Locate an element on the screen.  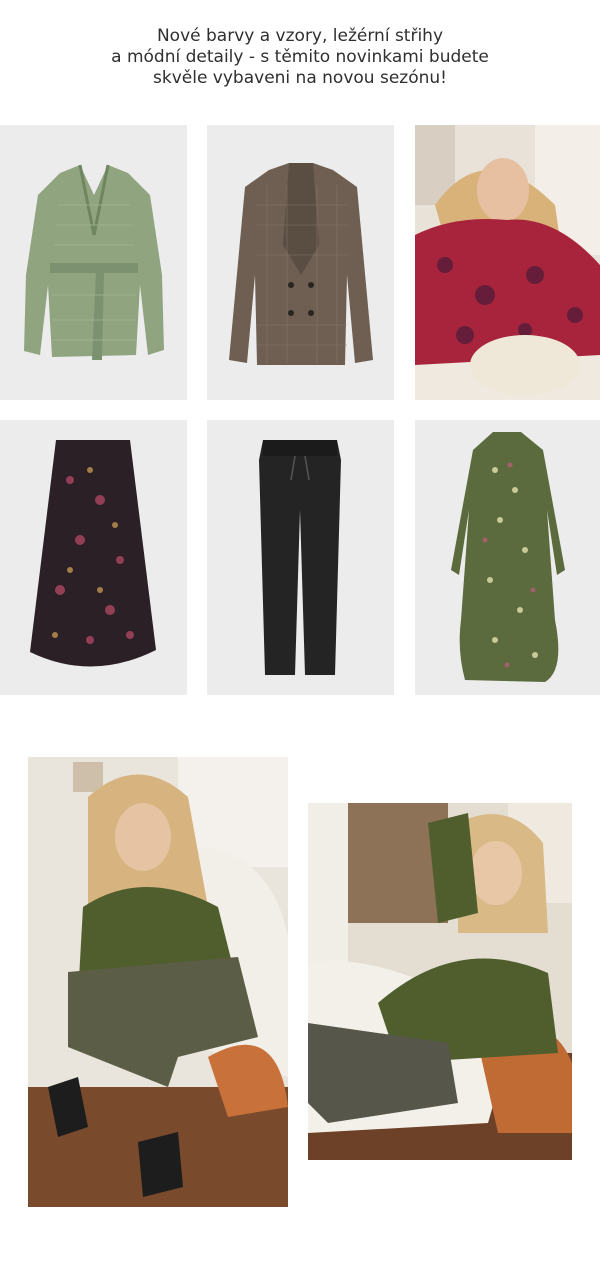
product-tile-trousers is located at coordinates (300, 557).